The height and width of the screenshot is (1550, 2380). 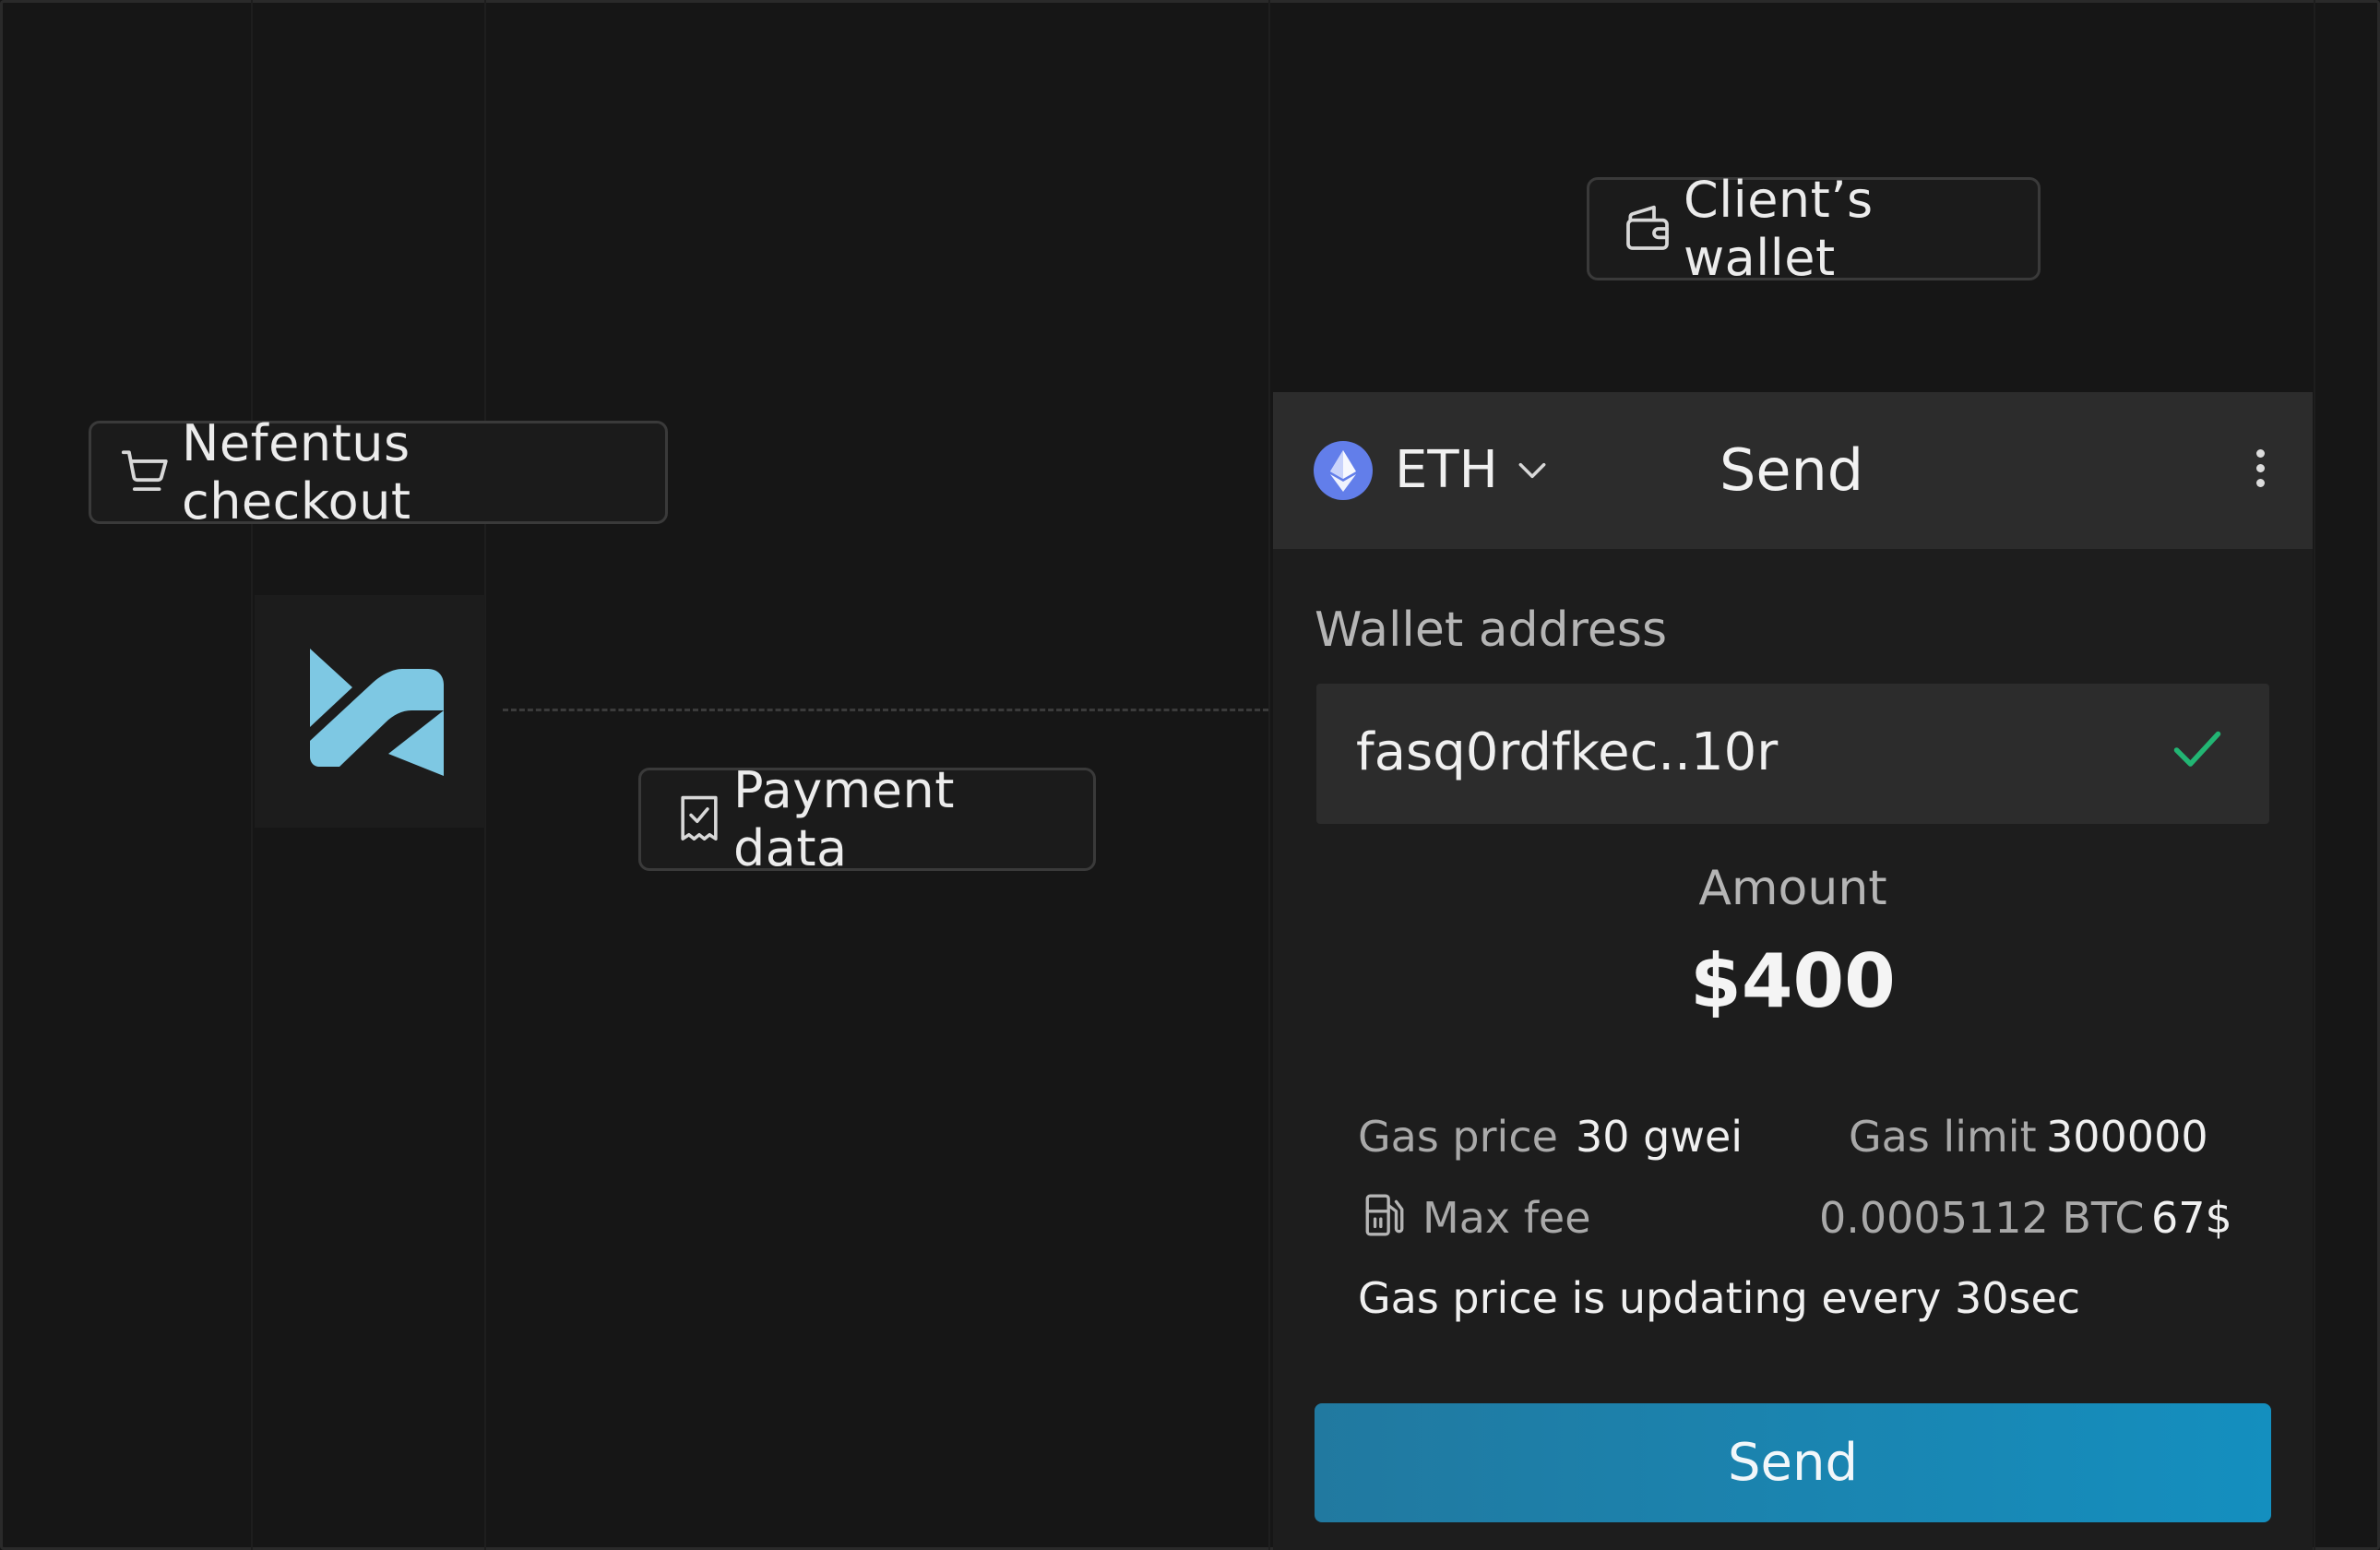 What do you see at coordinates (296, 472) in the screenshot?
I see `checkout-label-text: Nefentus checkout` at bounding box center [296, 472].